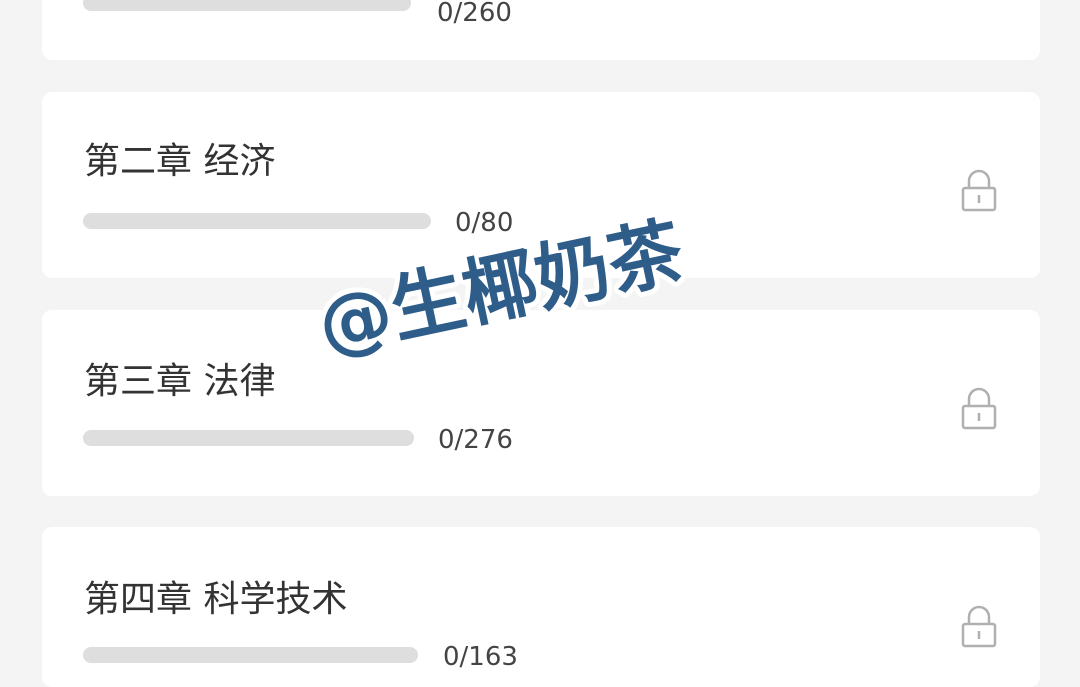 This screenshot has width=1080, height=687. Describe the element at coordinates (484, 223) in the screenshot. I see `chapter-count: 0/80` at that location.